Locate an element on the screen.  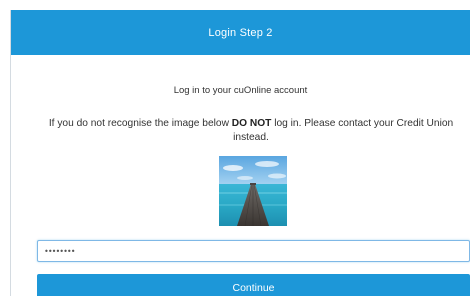
page-title: Login Step 2 is located at coordinates (240, 32).